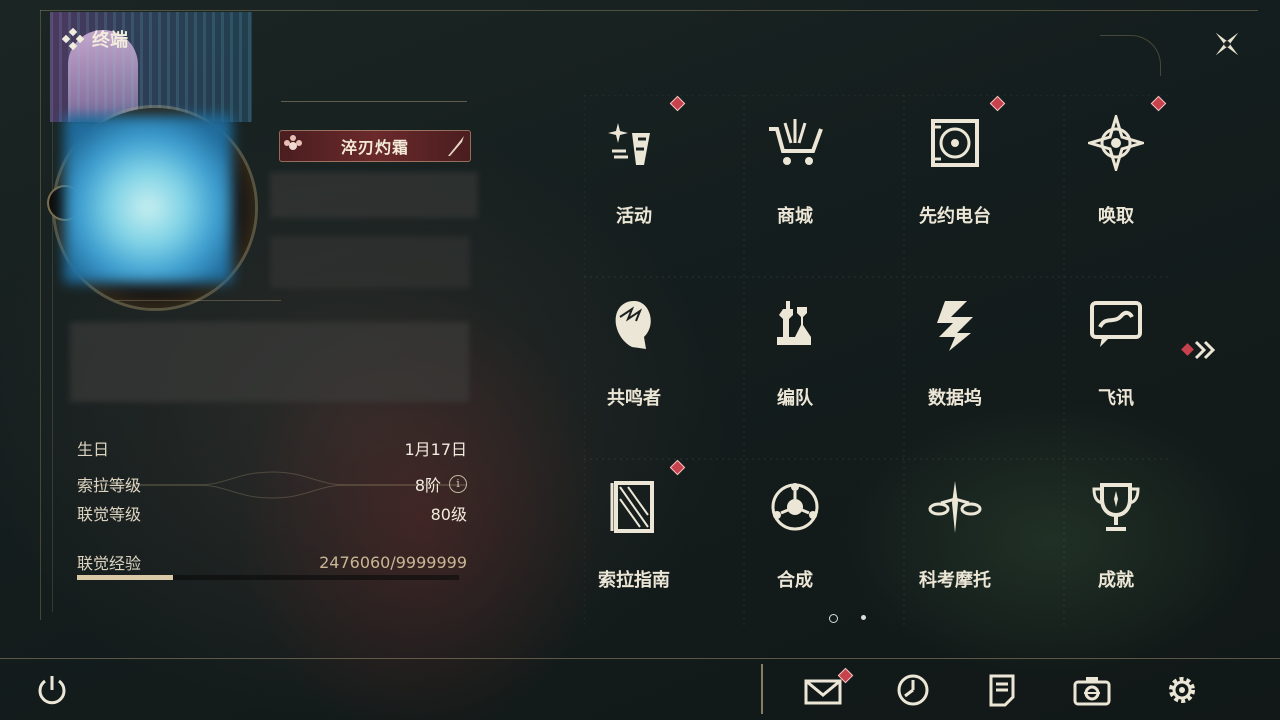 The width and height of the screenshot is (1280, 720). Describe the element at coordinates (634, 170) in the screenshot. I see `menu-item-activity: 活动` at that location.